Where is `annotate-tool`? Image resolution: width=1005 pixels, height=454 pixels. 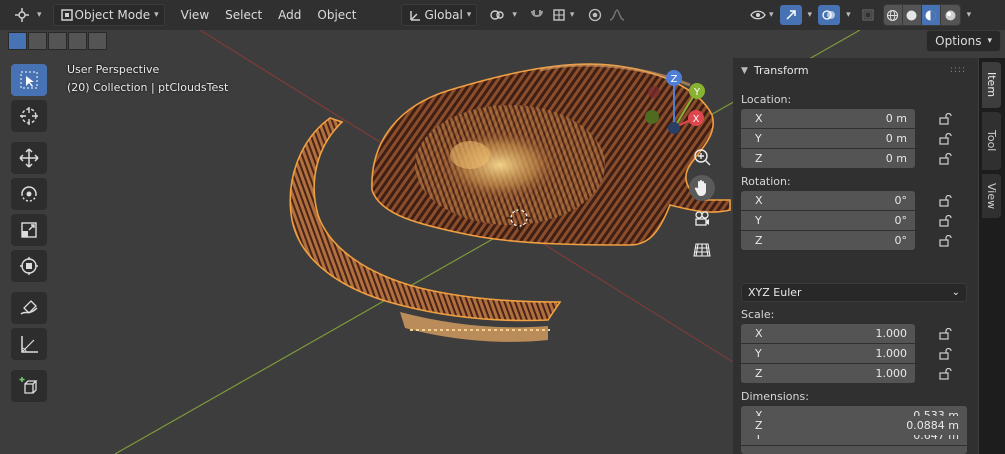 annotate-tool is located at coordinates (29, 308).